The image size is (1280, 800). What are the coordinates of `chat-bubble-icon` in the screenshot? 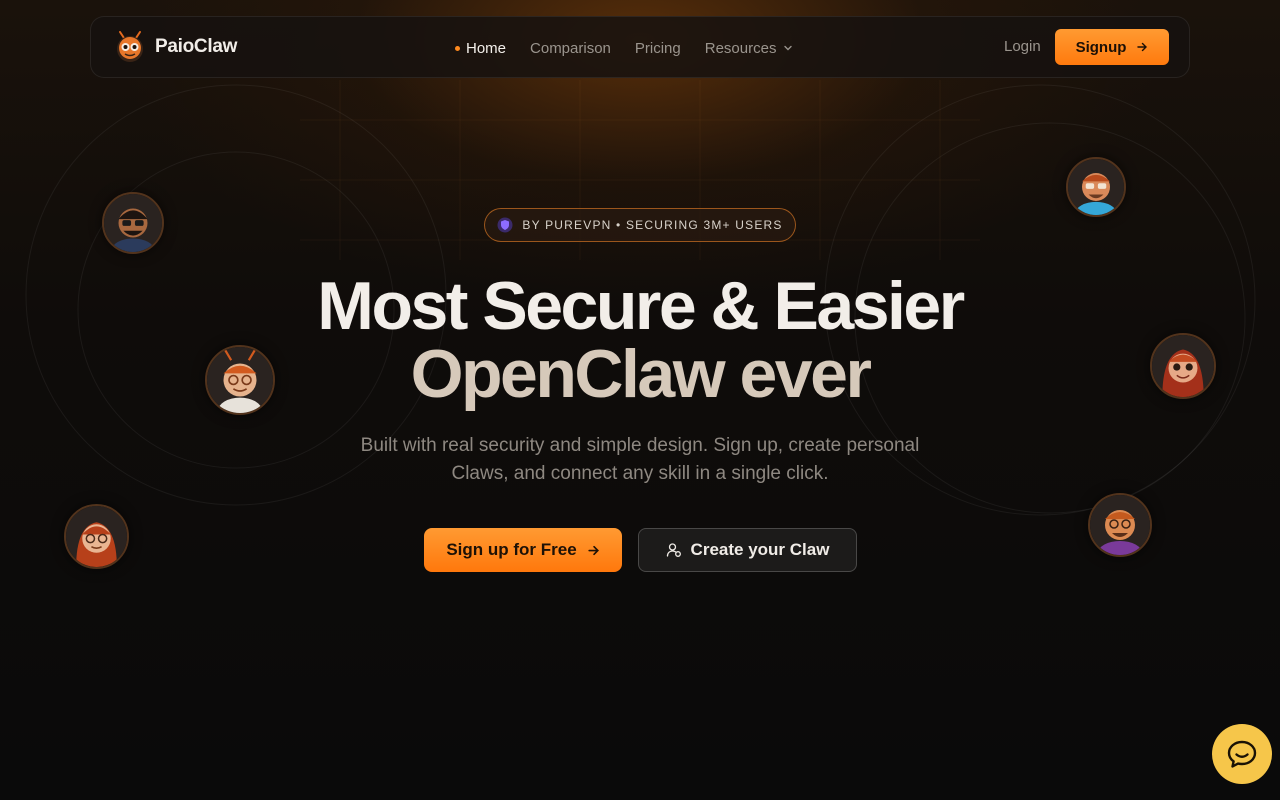 It's located at (1242, 754).